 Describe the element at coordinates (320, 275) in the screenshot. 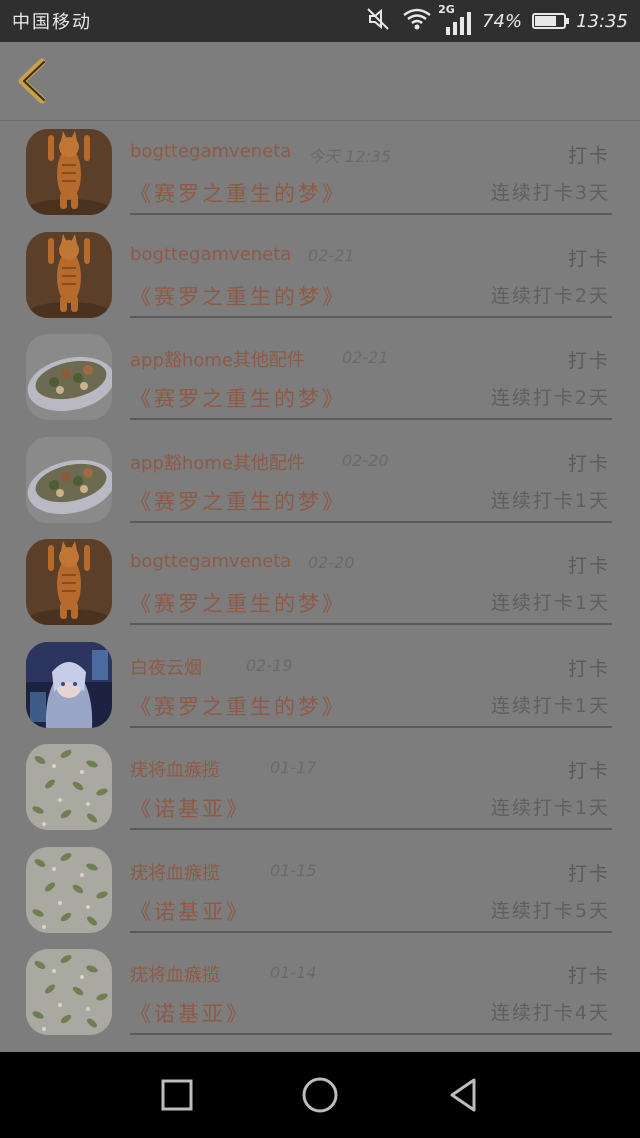

I see `list-item: bogttegamveneta 02-21 打卡《赛罗之重生的梦》 连续打卡2天` at that location.